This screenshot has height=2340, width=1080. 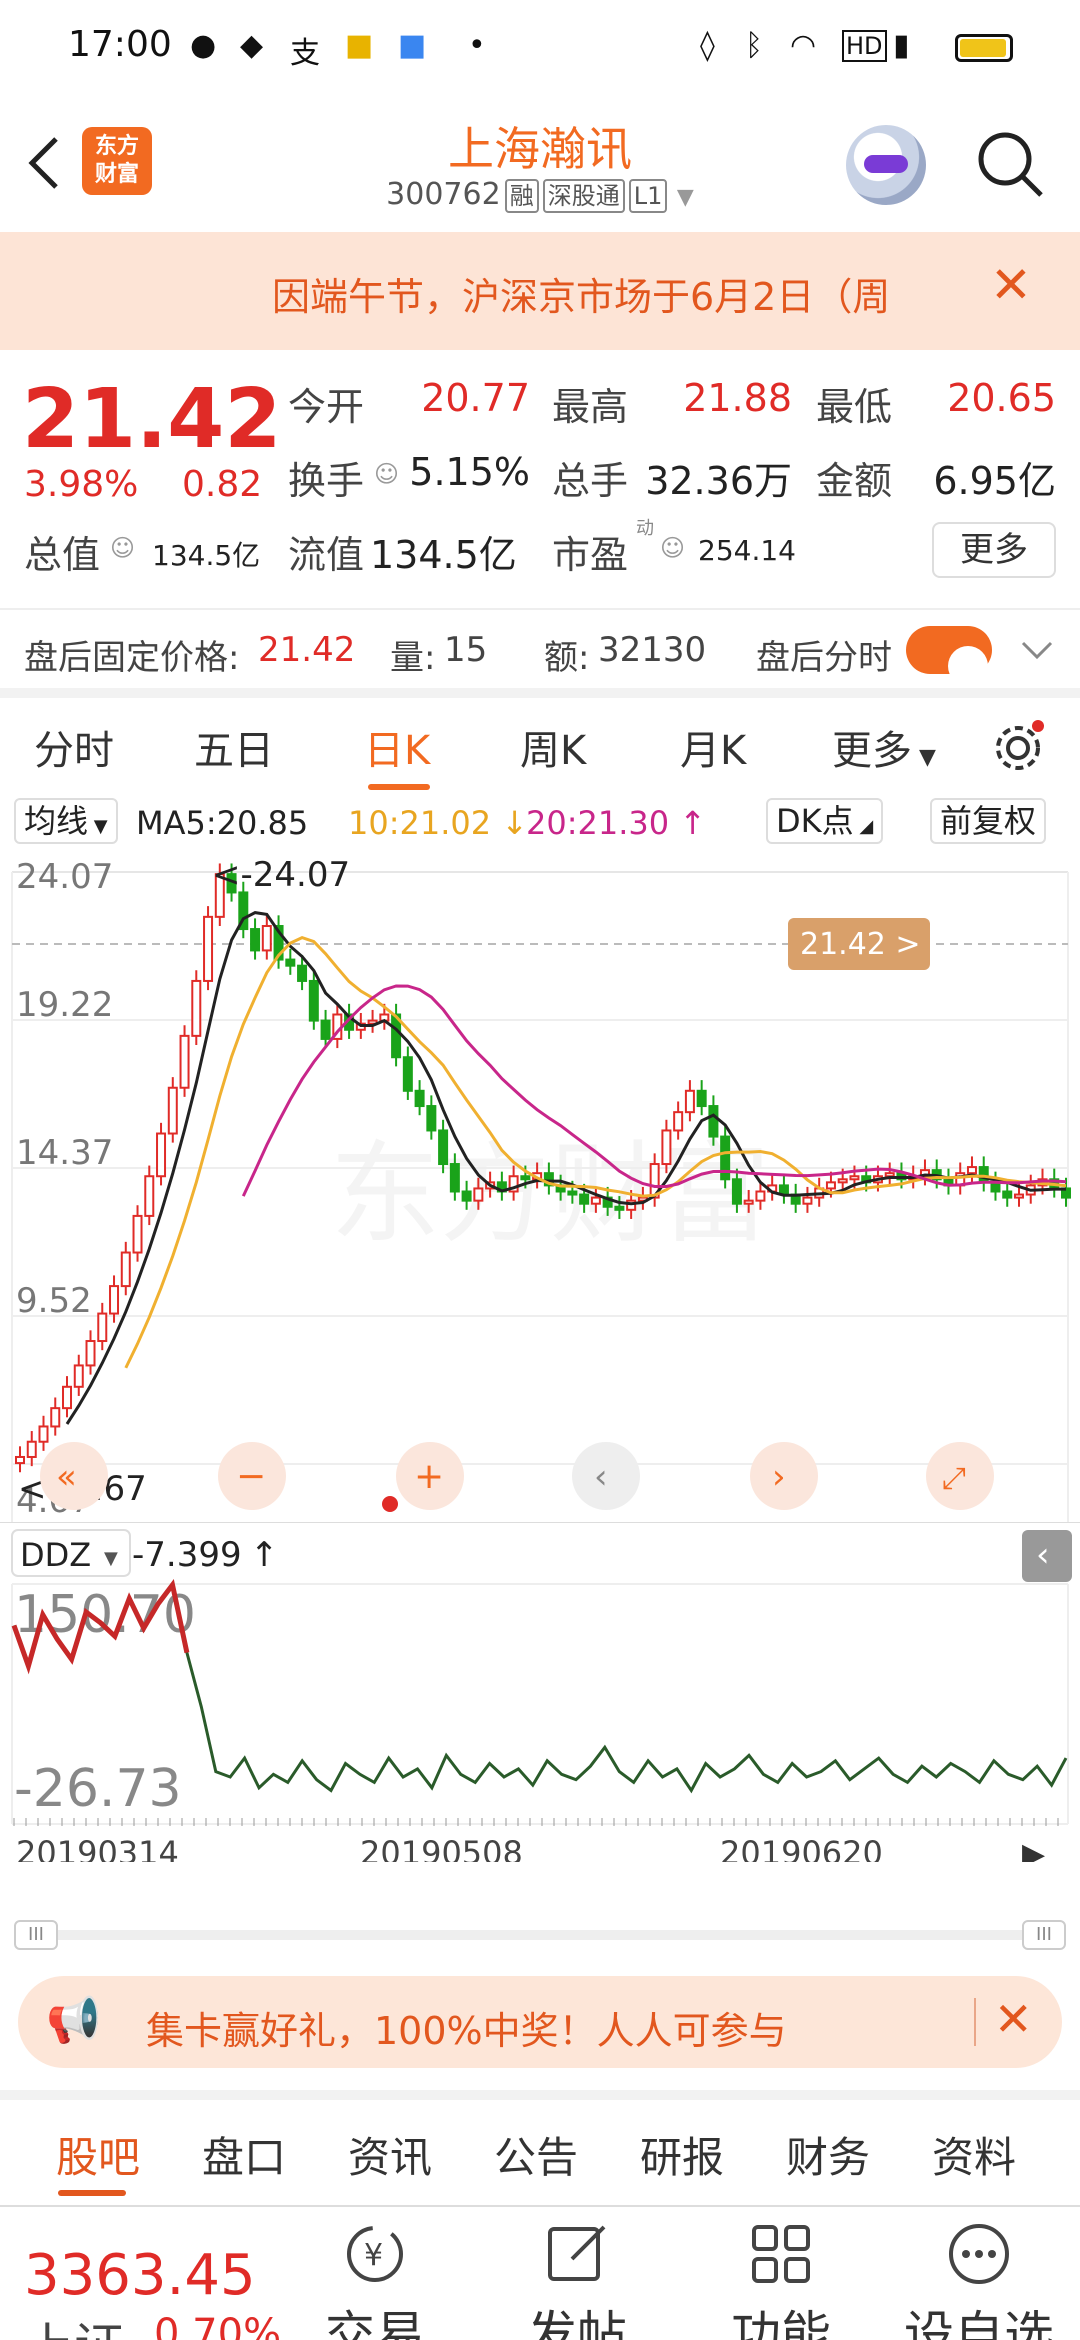 What do you see at coordinates (281, 875) in the screenshot?
I see `max-annotation: <-24.07` at bounding box center [281, 875].